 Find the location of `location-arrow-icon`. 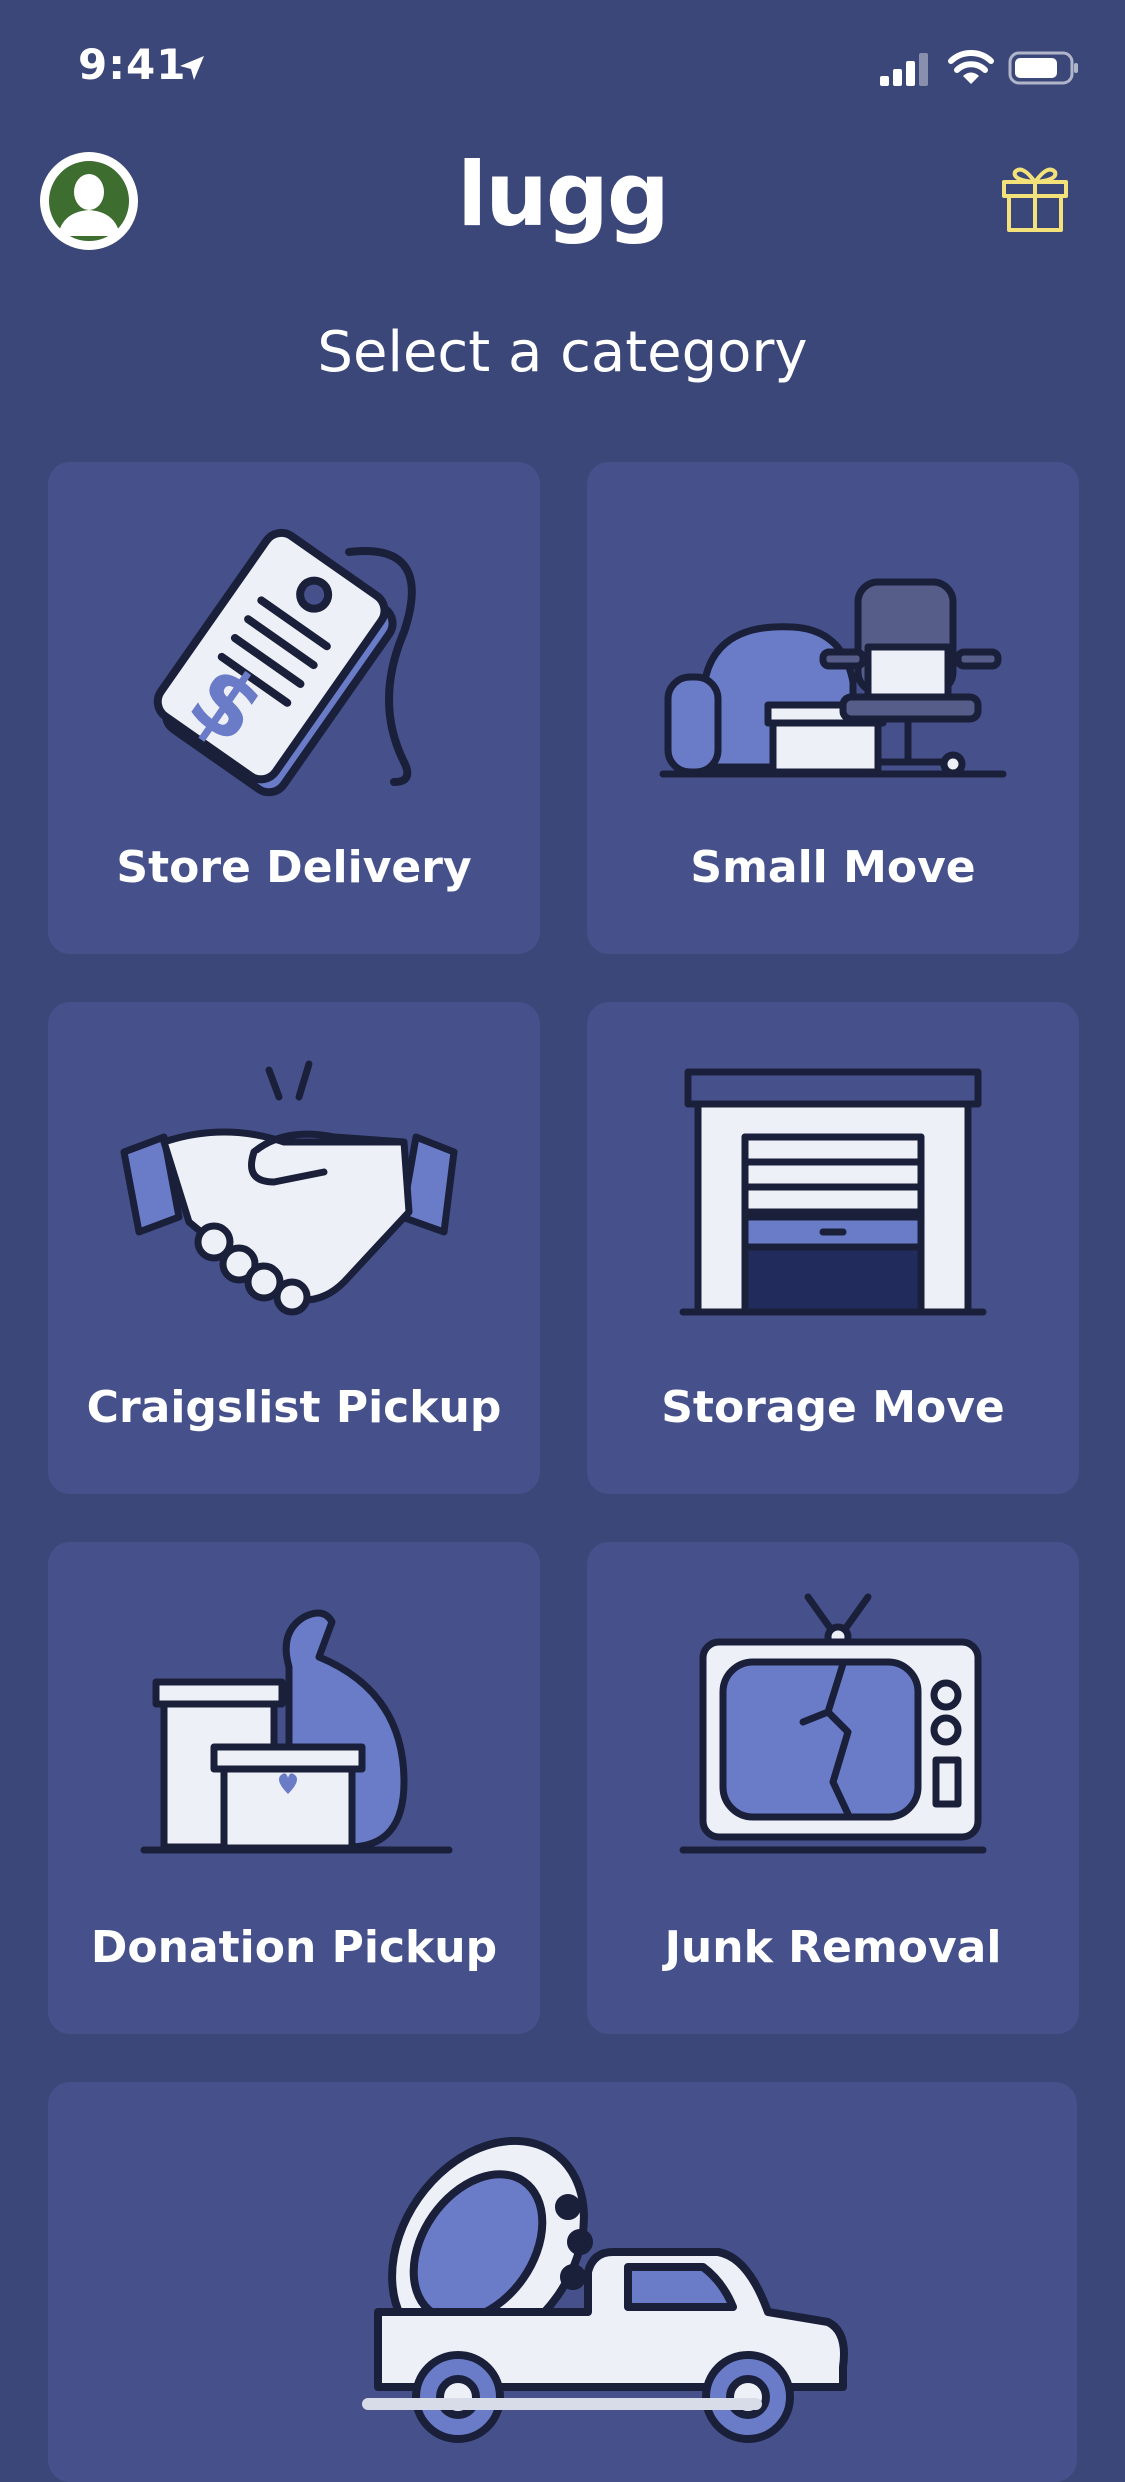

location-arrow-icon is located at coordinates (192, 68).